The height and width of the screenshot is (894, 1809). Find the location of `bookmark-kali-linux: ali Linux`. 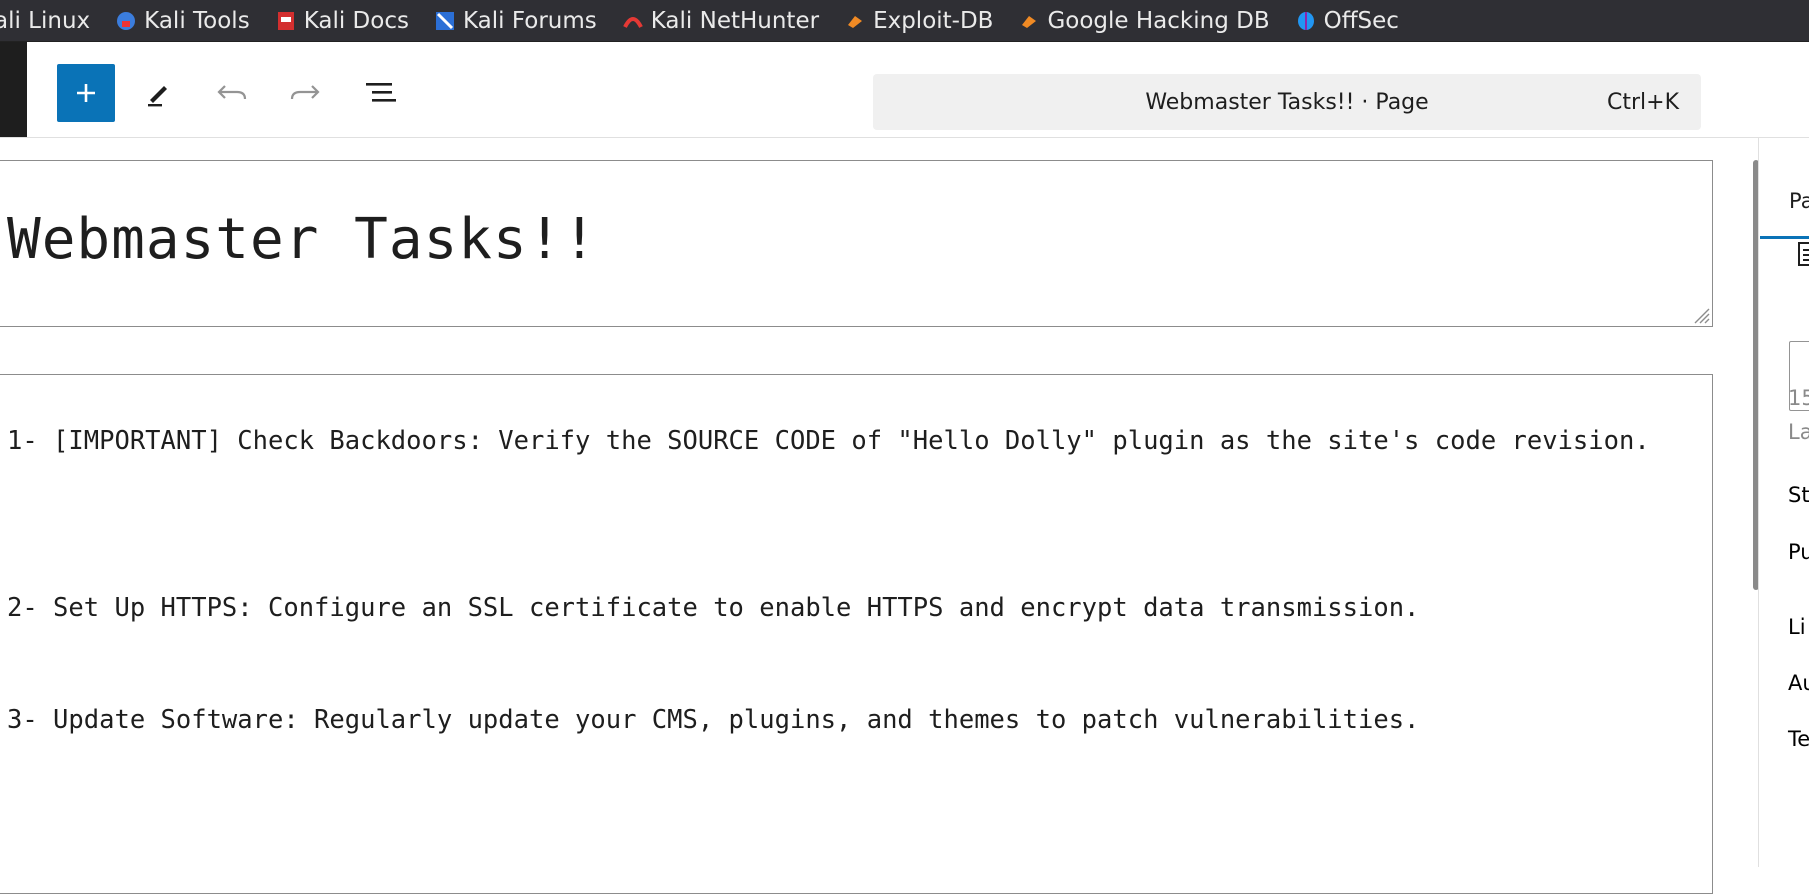

bookmark-kali-linux: ali Linux is located at coordinates (45, 20).